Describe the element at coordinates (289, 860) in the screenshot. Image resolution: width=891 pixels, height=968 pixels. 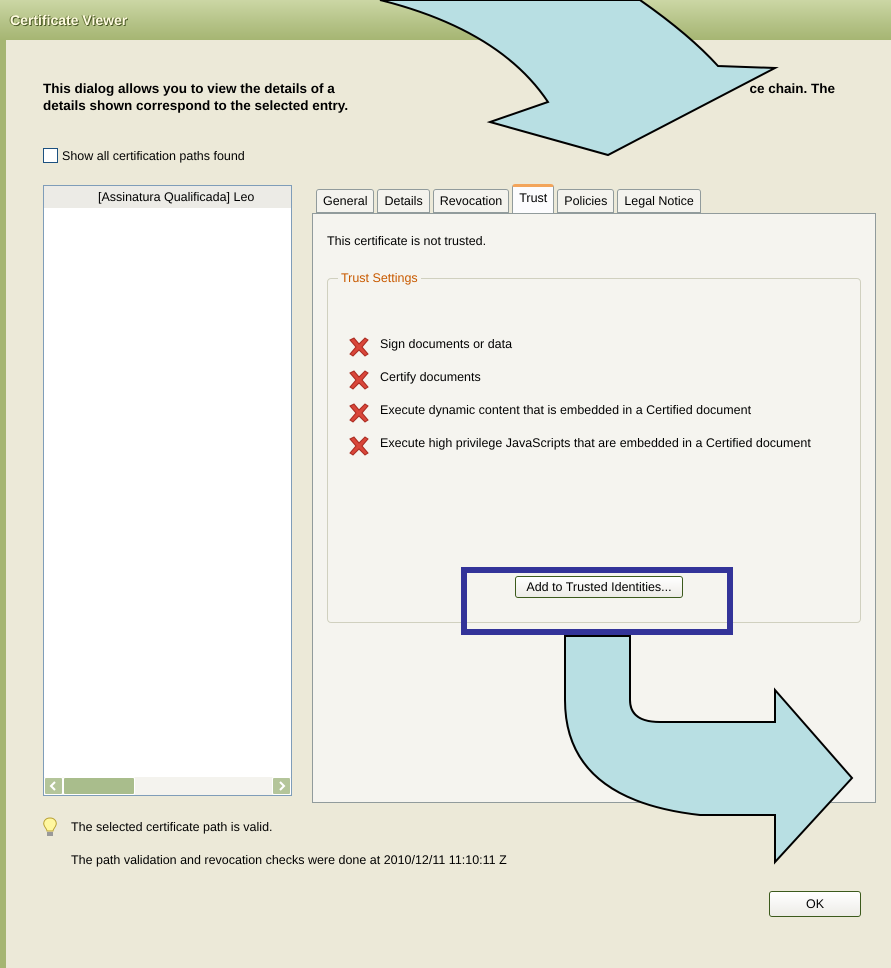
I see `status-text: The path validation and revocation checks were done at 2010/12/11 11:10:11 Z` at that location.